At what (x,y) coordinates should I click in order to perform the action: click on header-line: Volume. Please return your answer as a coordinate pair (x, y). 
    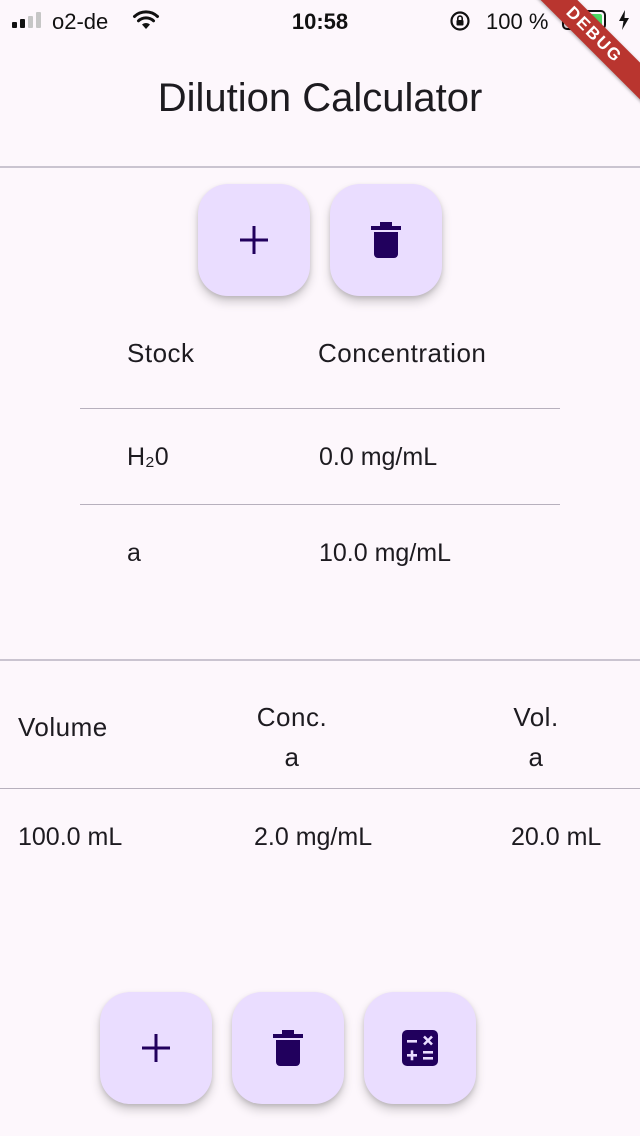
    Looking at the image, I should click on (63, 727).